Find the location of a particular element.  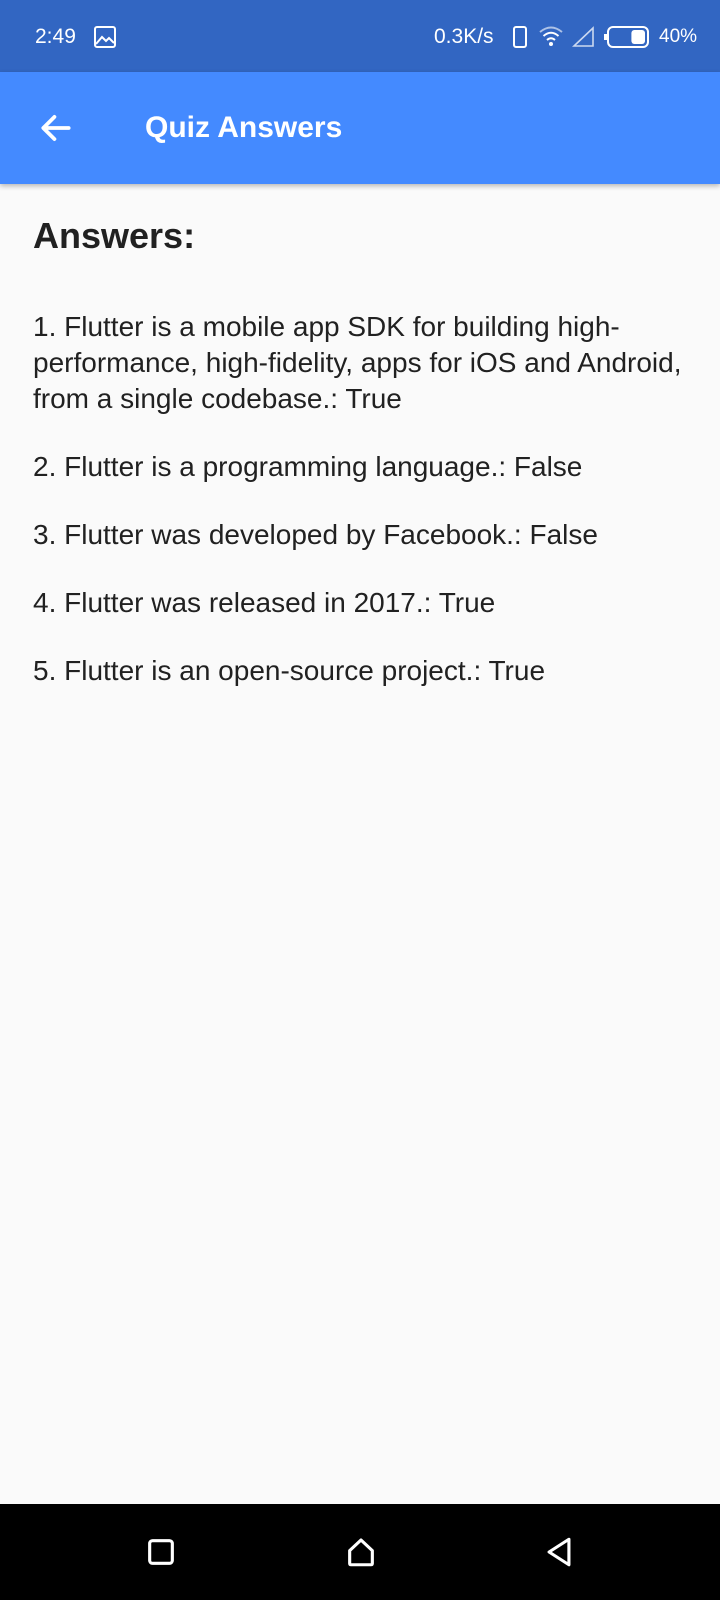

battery-icon is located at coordinates (627, 37).